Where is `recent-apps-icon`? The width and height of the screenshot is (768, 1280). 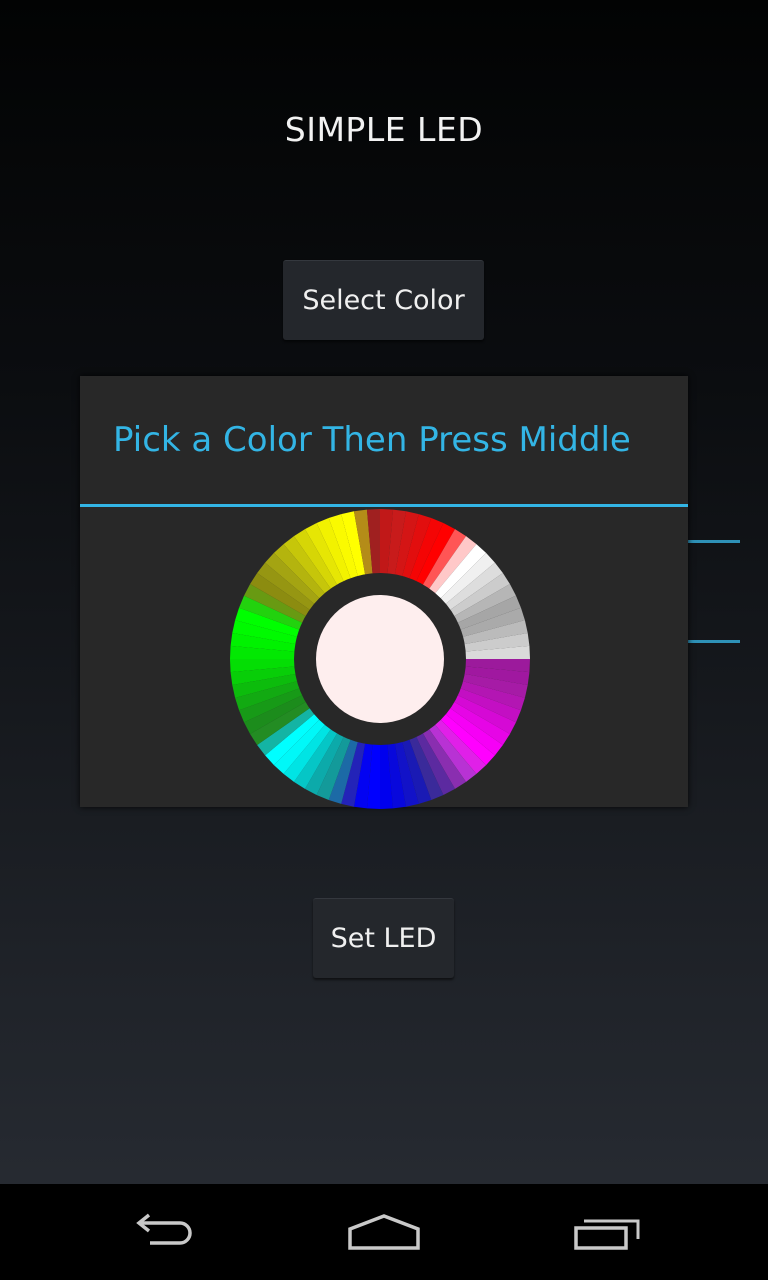
recent-apps-icon is located at coordinates (607, 1234).